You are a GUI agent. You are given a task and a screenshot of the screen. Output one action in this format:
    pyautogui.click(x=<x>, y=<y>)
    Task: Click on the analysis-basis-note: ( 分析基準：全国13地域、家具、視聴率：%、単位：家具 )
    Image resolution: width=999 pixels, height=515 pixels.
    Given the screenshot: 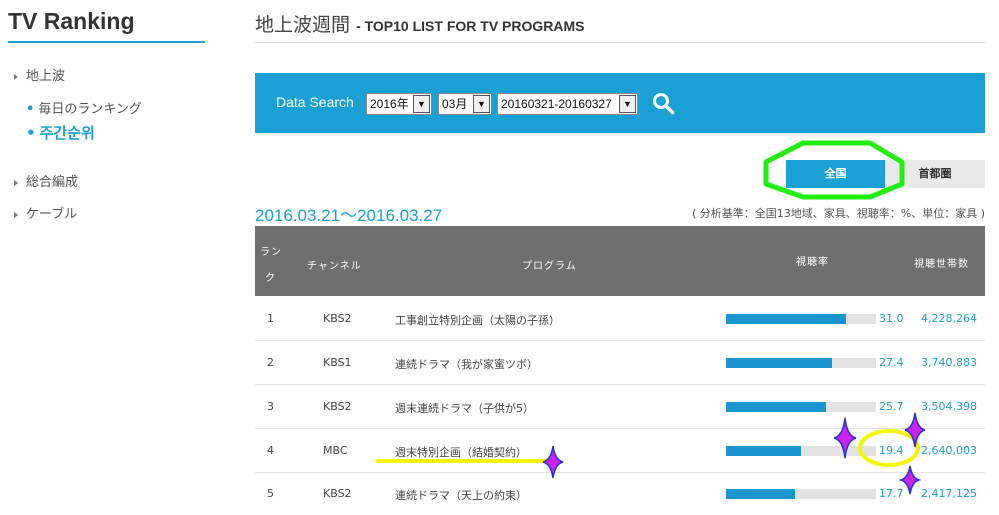 What is the action you would take?
    pyautogui.click(x=838, y=213)
    